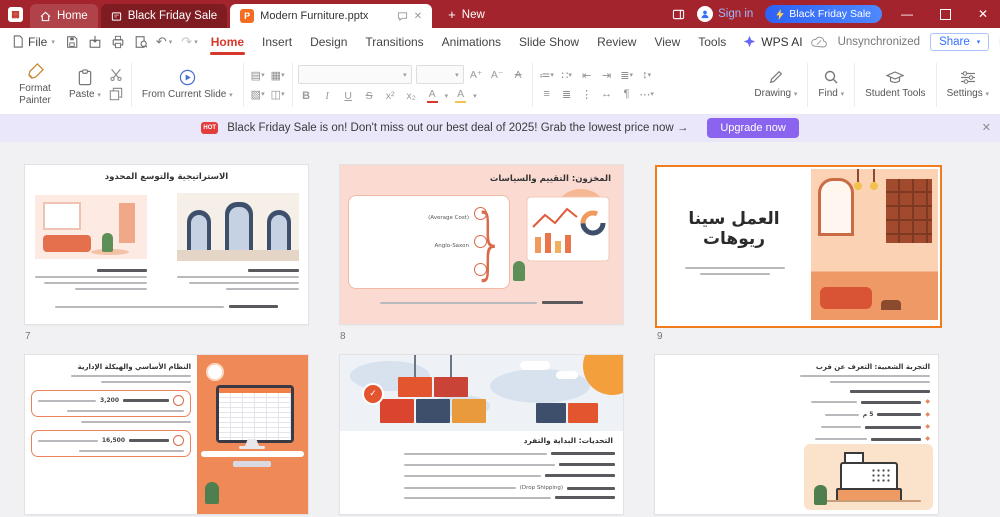  What do you see at coordinates (452, 14) in the screenshot?
I see `plus-icon: +` at bounding box center [452, 14].